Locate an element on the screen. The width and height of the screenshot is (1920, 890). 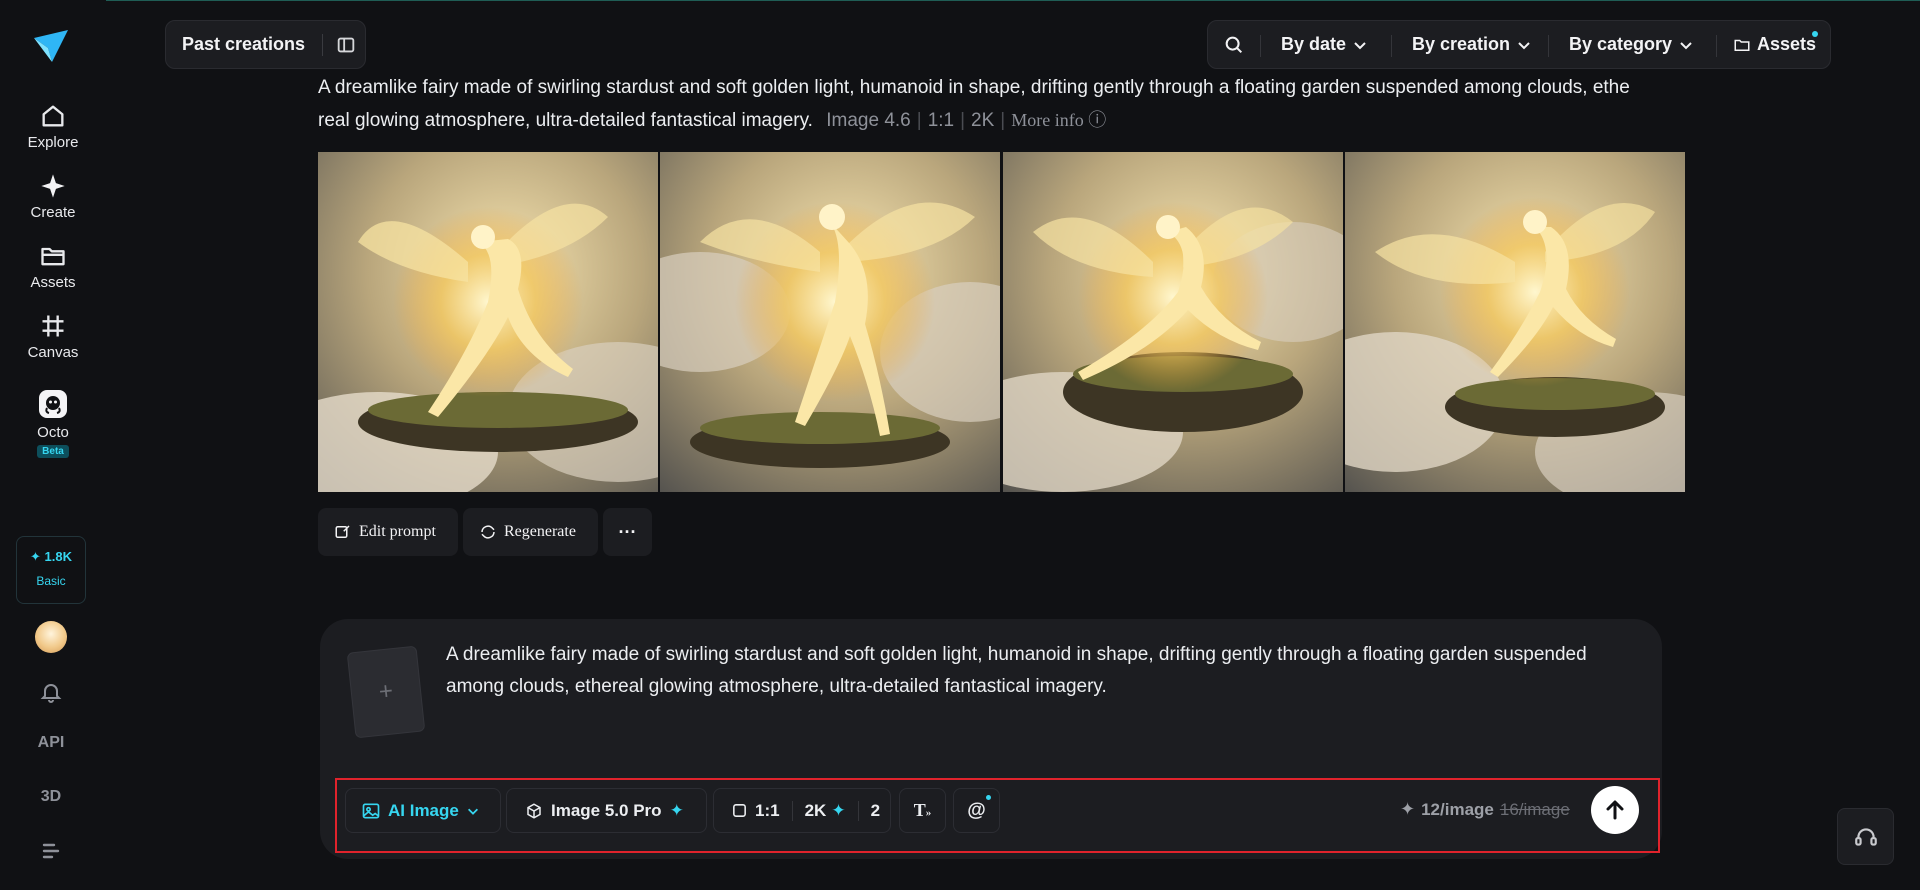
model-tag: Image 4.6 is located at coordinates (868, 120).